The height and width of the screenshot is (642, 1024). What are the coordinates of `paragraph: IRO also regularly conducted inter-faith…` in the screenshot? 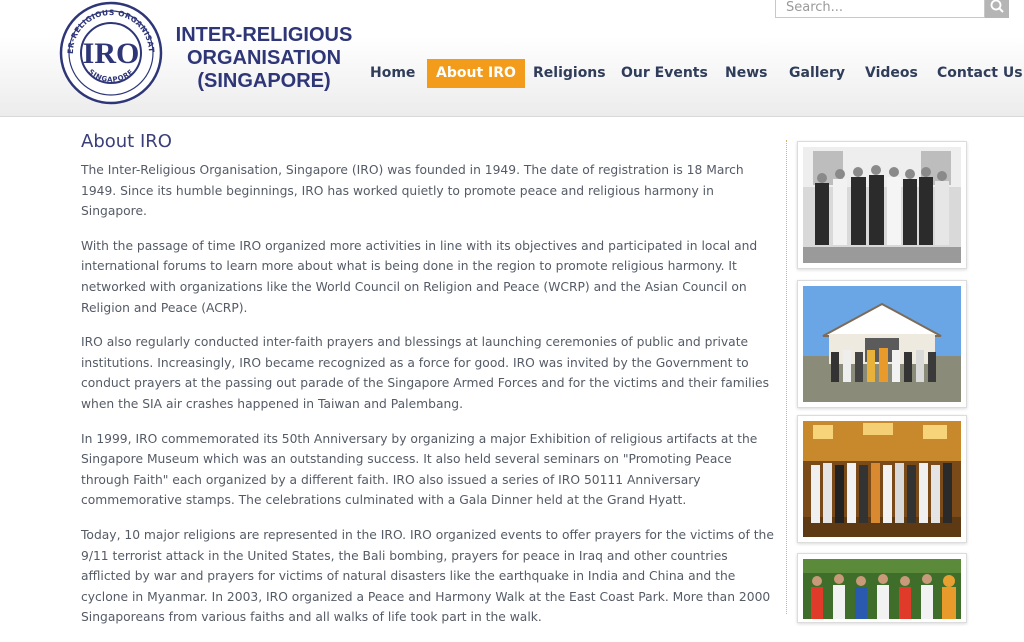 It's located at (425, 373).